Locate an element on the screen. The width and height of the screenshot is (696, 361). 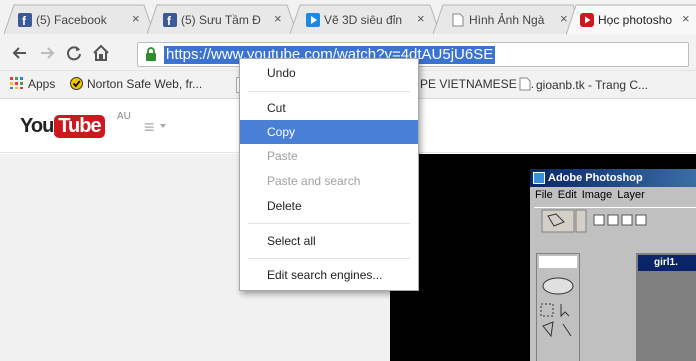
tab-suu-tam: f (5) Sưu Tầm Đ × is located at coordinates (222, 19).